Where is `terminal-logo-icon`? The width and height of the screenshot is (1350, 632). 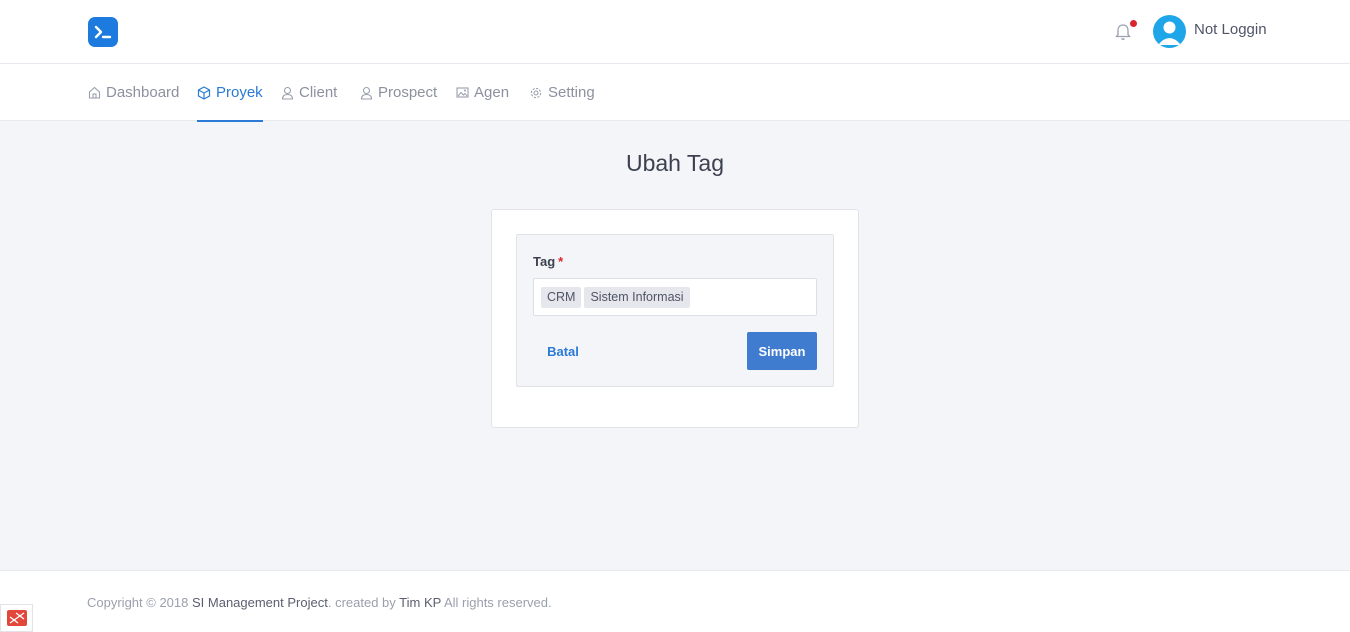 terminal-logo-icon is located at coordinates (103, 32).